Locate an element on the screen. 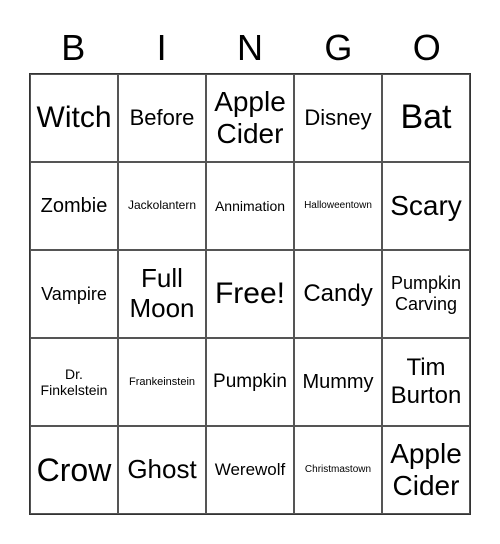 This screenshot has height=544, width=500. bingo-cell: Jackolantern is located at coordinates (162, 206).